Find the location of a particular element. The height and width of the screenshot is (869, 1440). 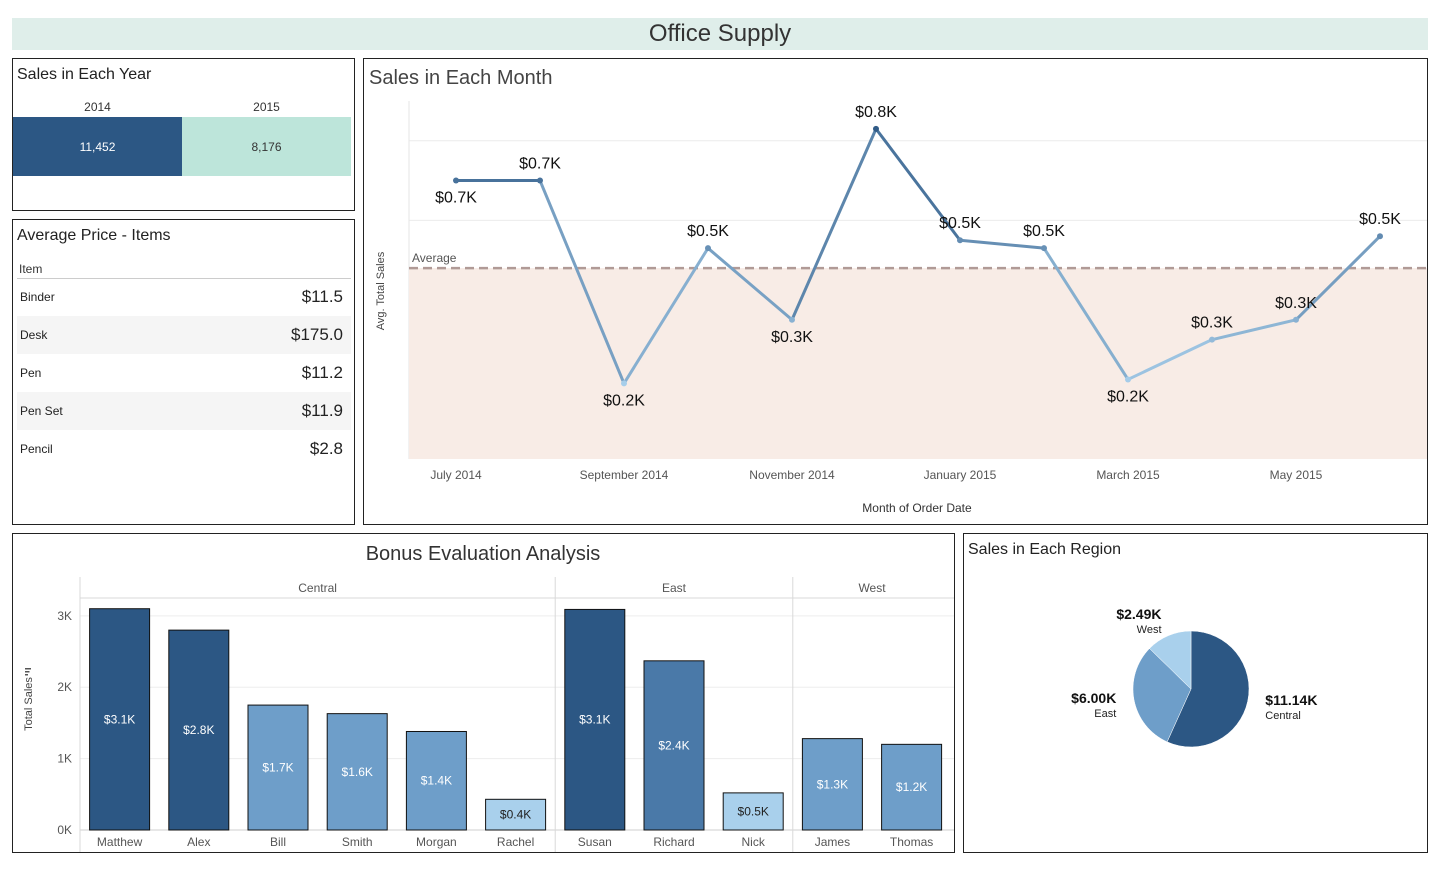

table-row: Binder $11.5 is located at coordinates (184, 297).